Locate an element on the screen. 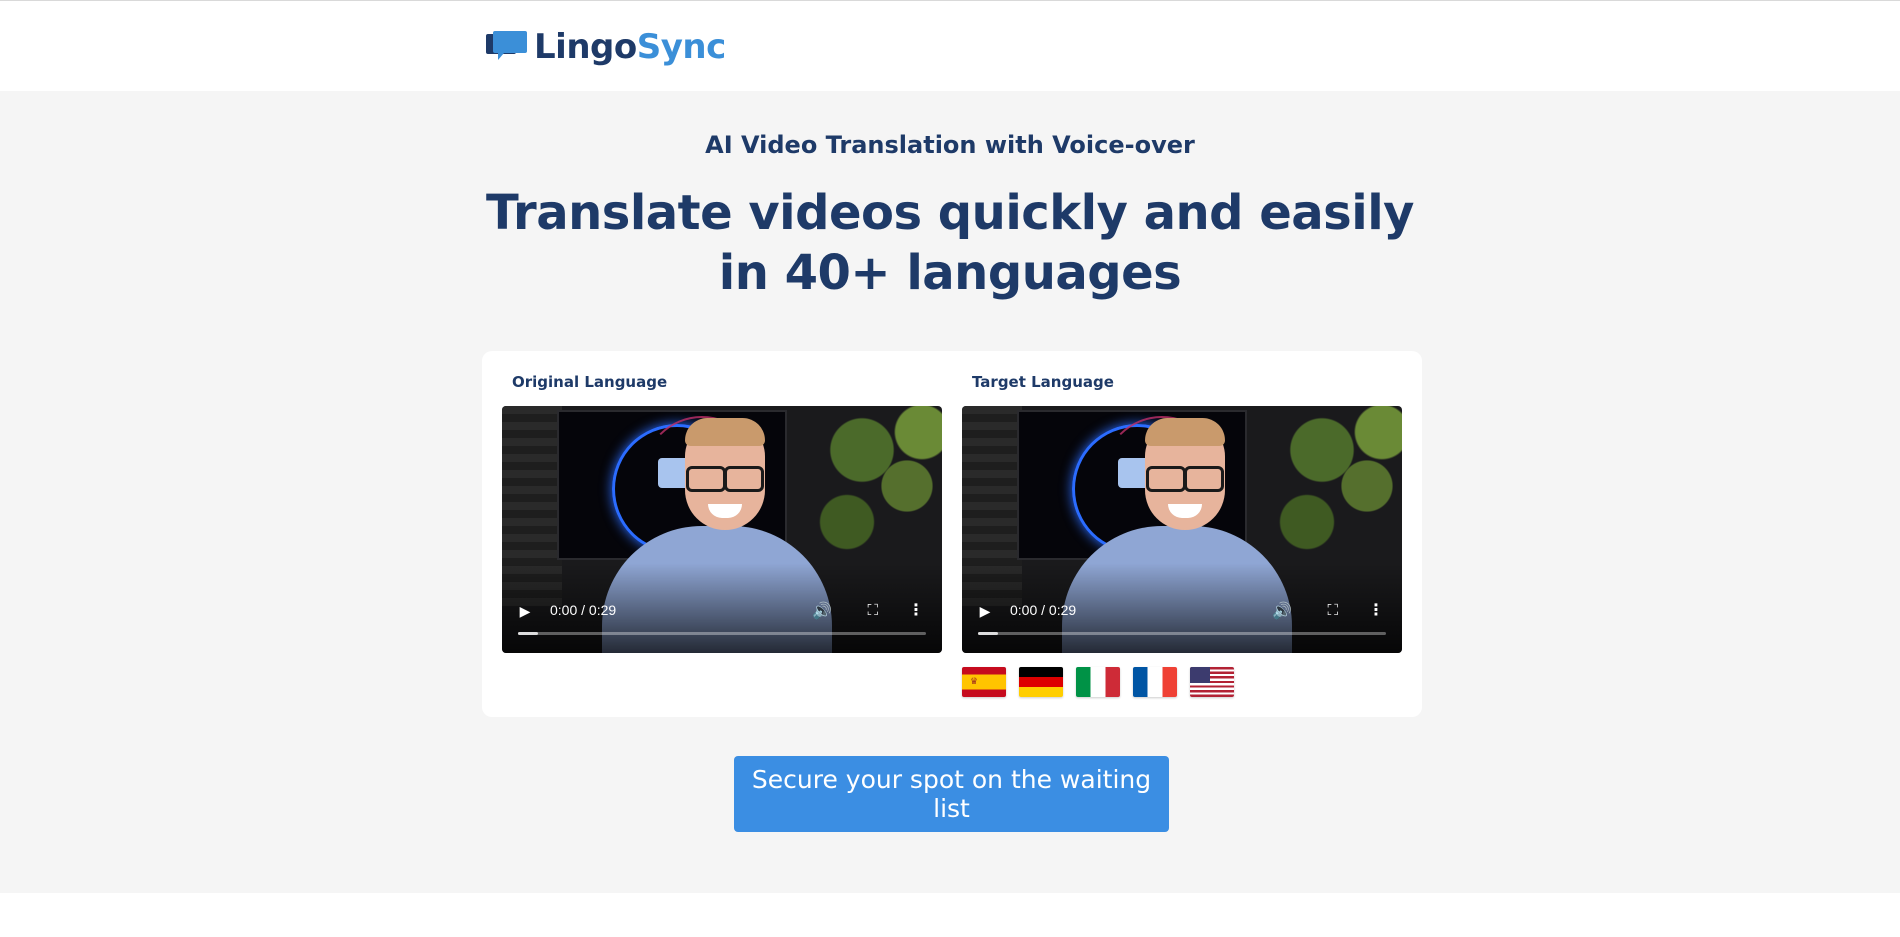 The image size is (1900, 937). brand-name-part1: Lingo is located at coordinates (585, 47).